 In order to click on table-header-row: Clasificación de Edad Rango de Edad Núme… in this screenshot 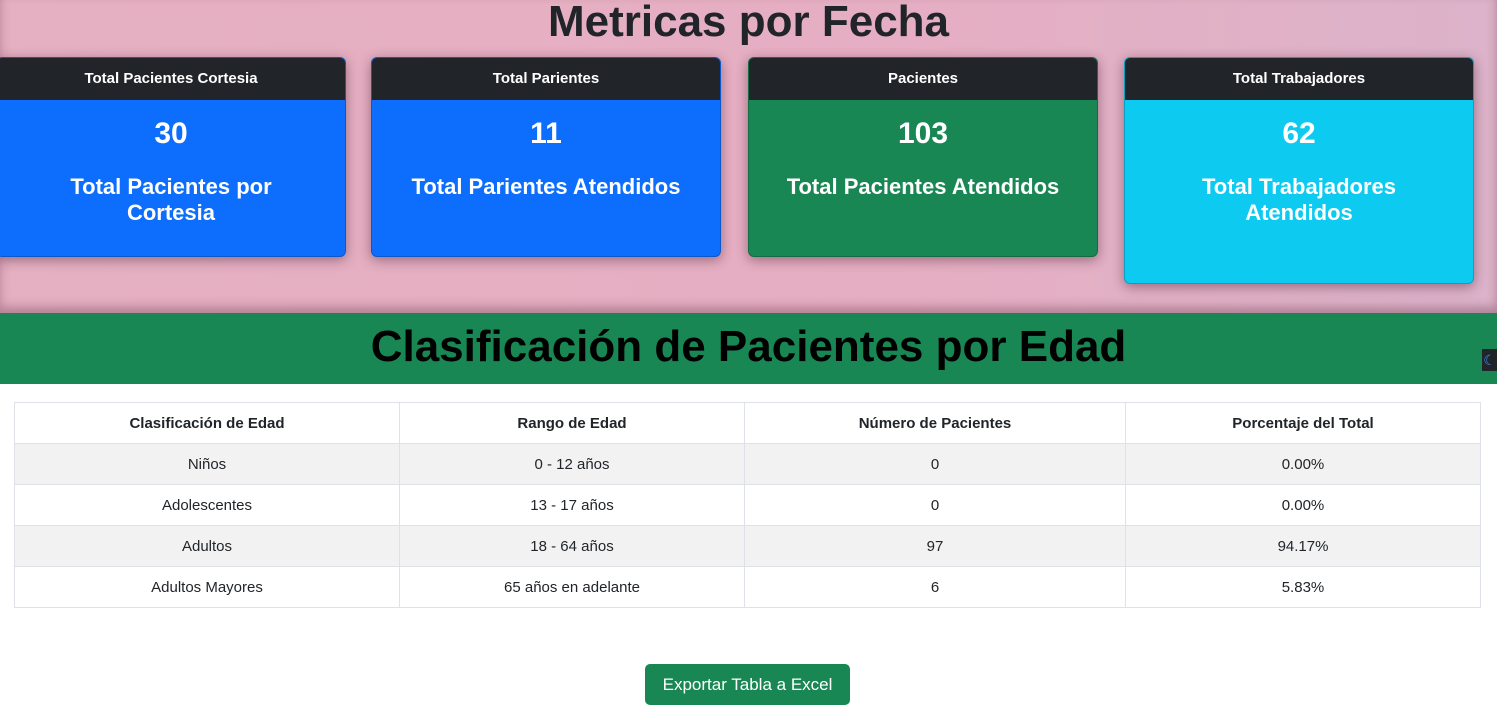, I will do `click(747, 423)`.